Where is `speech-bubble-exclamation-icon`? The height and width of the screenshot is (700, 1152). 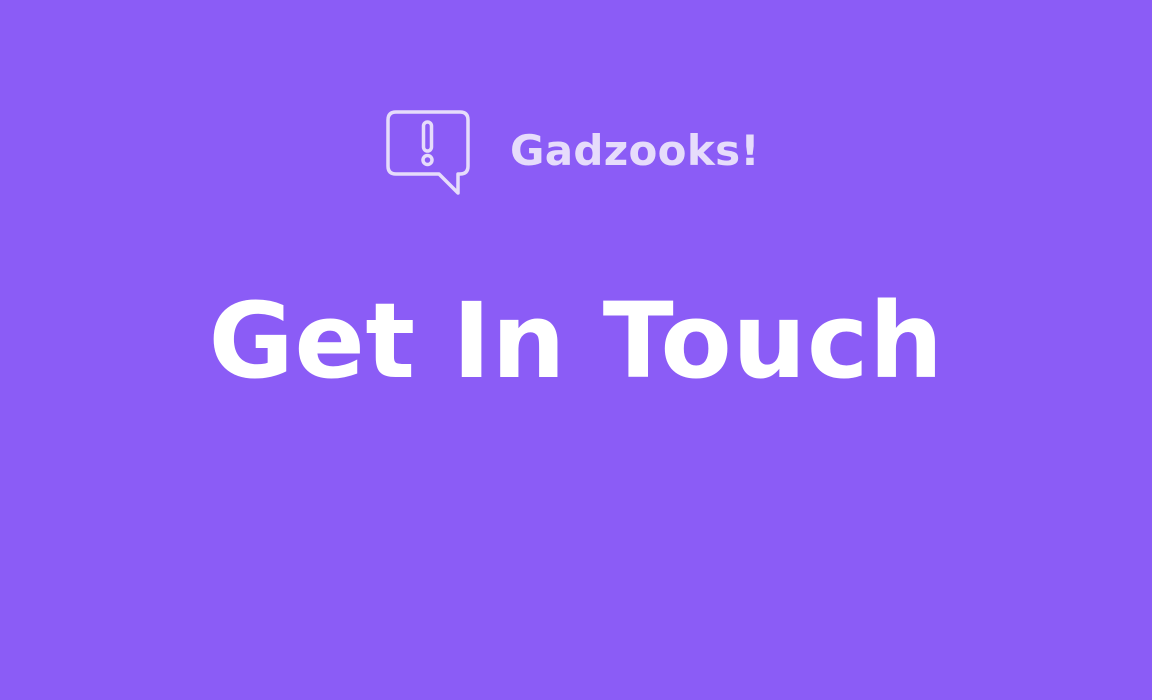
speech-bubble-exclamation-icon is located at coordinates (428, 153).